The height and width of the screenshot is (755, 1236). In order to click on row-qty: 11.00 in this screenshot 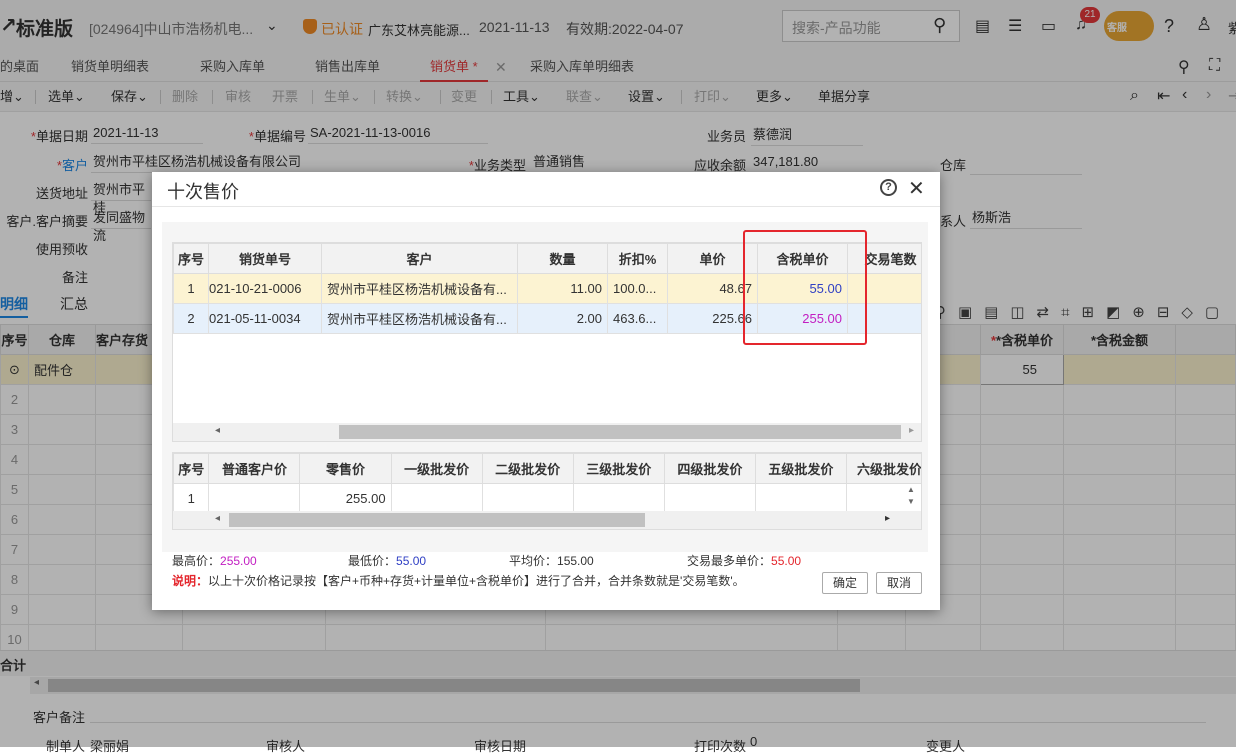, I will do `click(562, 288)`.